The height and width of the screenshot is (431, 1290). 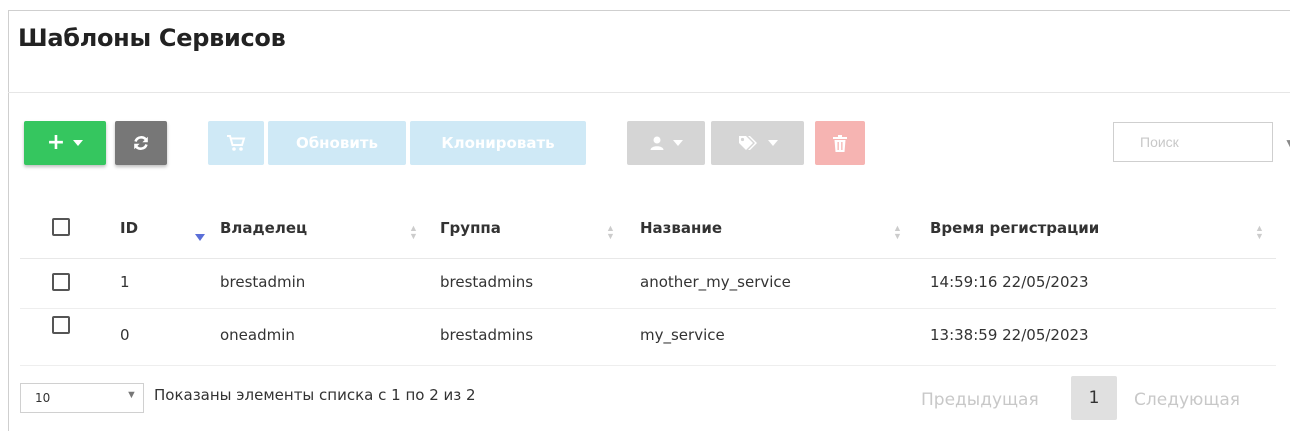 What do you see at coordinates (498, 143) in the screenshot?
I see `clone-button: Клонировать` at bounding box center [498, 143].